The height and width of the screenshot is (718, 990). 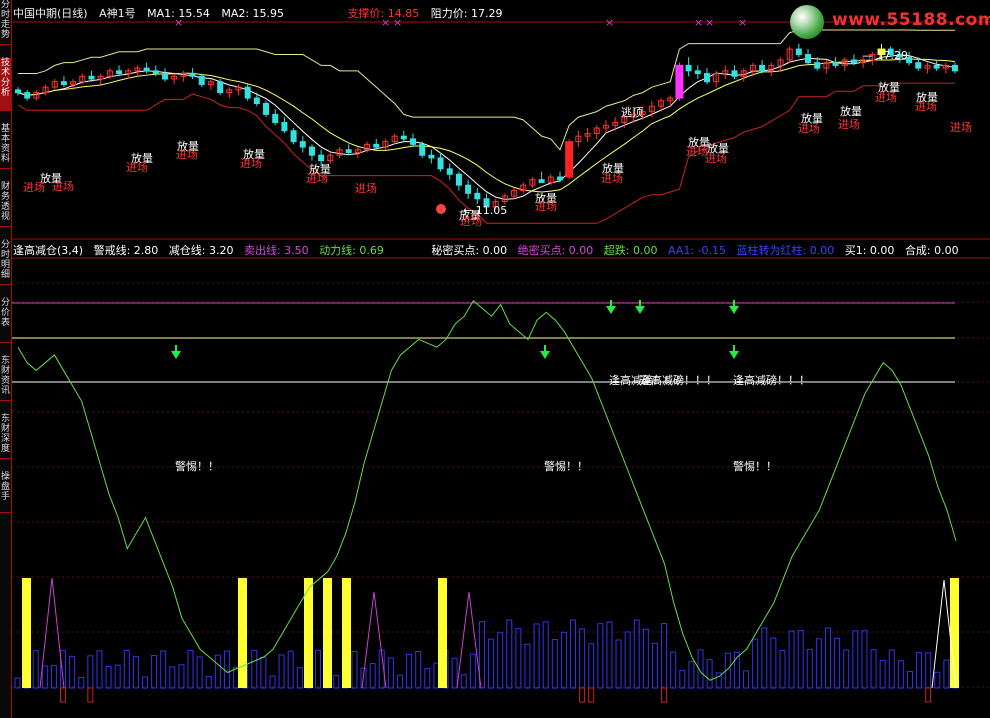 What do you see at coordinates (716, 158) in the screenshot?
I see `annotation-jinchang-11: 进场` at bounding box center [716, 158].